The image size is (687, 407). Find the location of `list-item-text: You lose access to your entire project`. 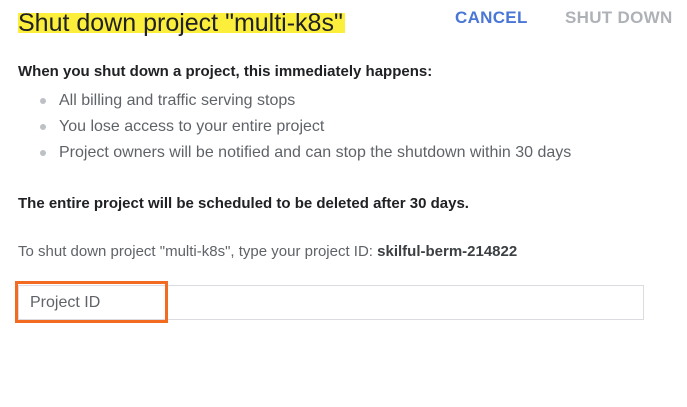

list-item-text: You lose access to your entire project is located at coordinates (192, 126).